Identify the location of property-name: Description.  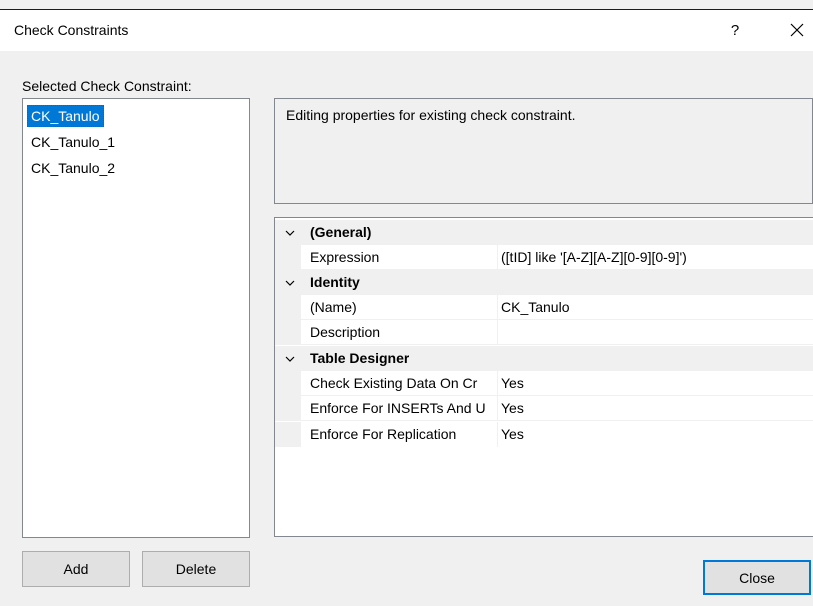
(345, 332).